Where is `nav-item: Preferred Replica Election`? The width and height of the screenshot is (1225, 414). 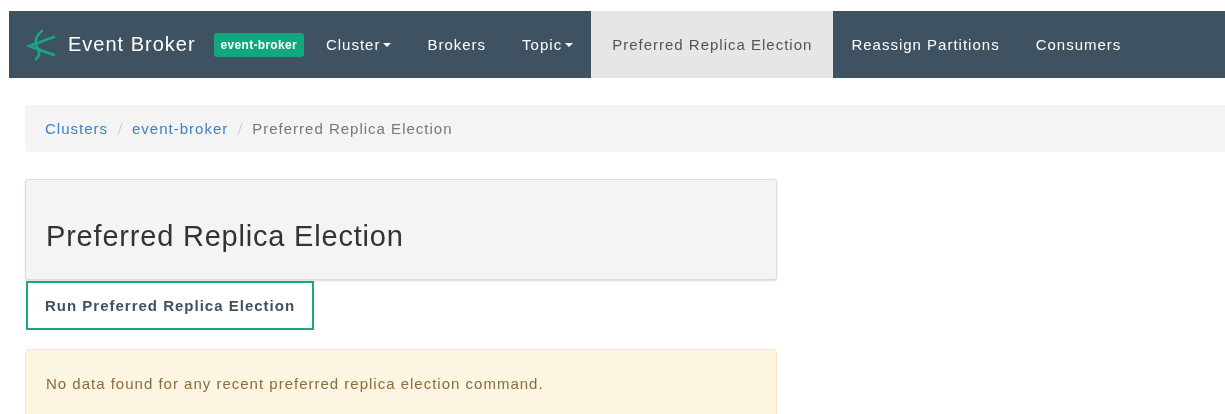
nav-item: Preferred Replica Election is located at coordinates (712, 44).